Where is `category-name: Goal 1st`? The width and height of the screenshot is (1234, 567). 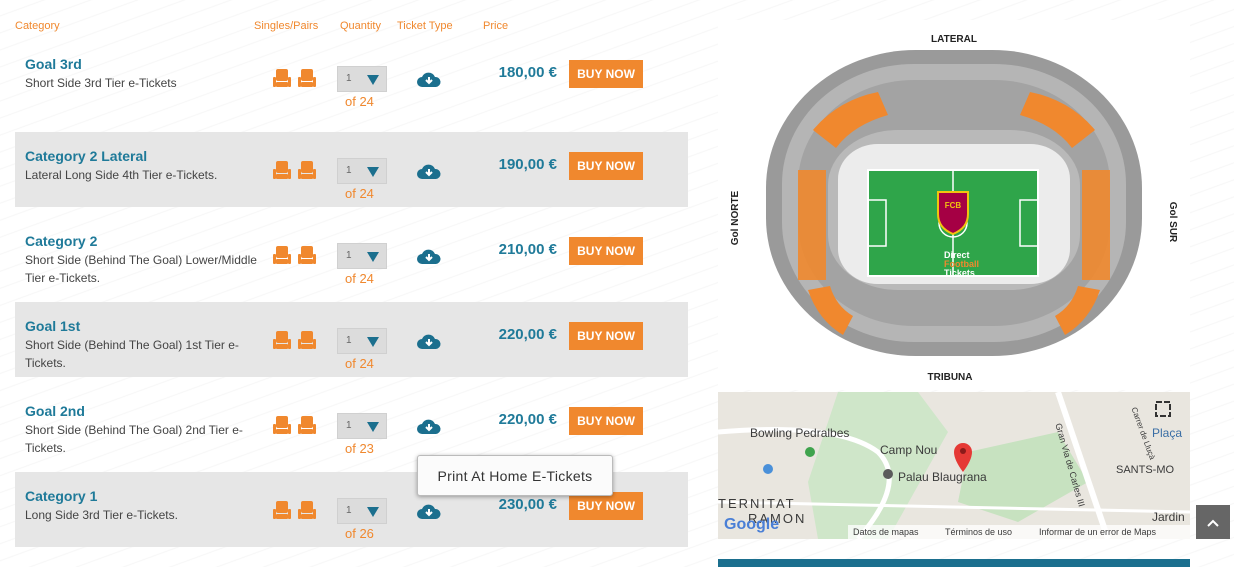 category-name: Goal 1st is located at coordinates (53, 326).